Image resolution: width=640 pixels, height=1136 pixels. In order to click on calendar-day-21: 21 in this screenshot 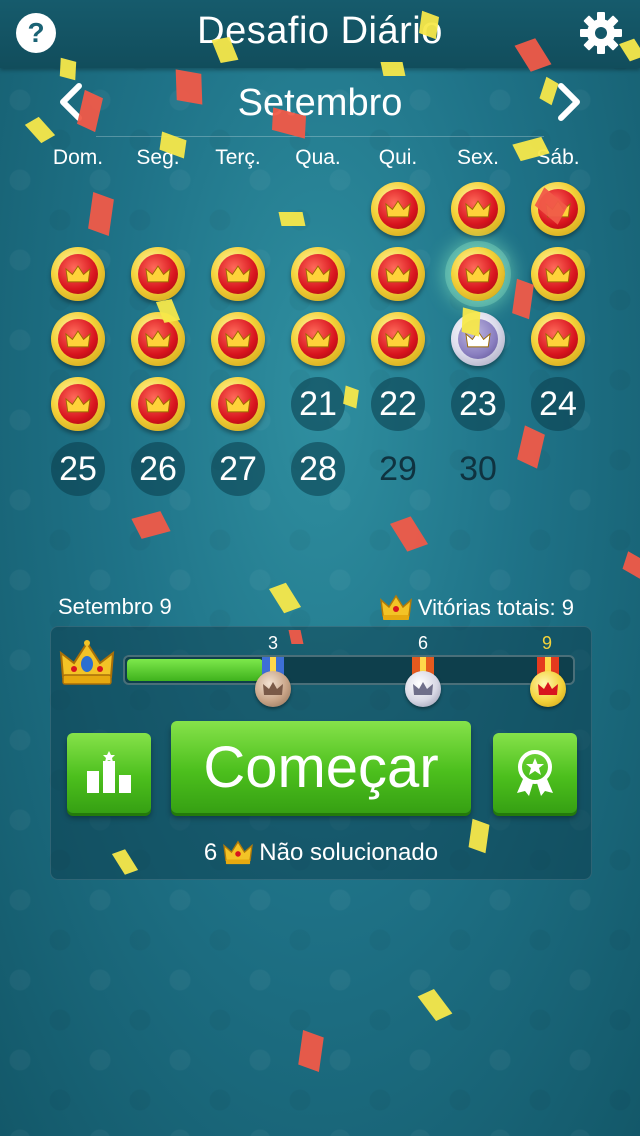, I will do `click(318, 404)`.